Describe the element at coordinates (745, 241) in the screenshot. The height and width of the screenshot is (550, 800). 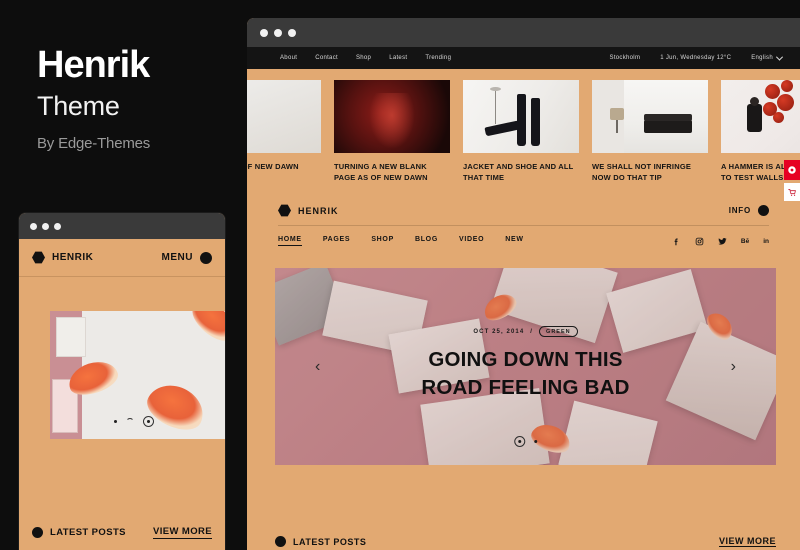
I see `behance-icon: Bē` at that location.